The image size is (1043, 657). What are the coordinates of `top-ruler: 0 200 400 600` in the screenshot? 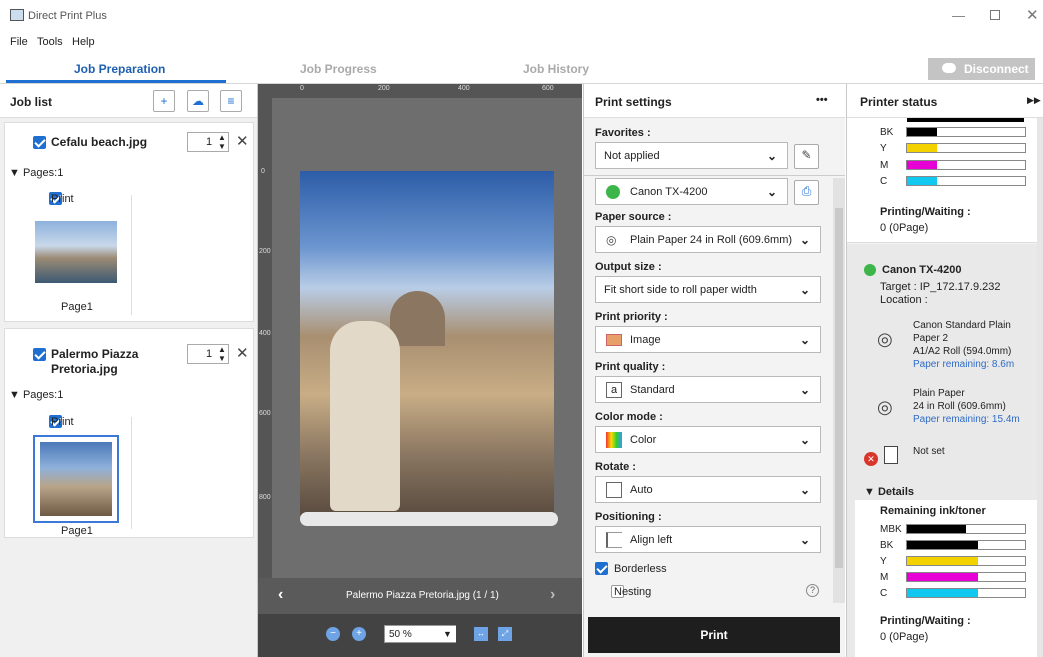 It's located at (420, 91).